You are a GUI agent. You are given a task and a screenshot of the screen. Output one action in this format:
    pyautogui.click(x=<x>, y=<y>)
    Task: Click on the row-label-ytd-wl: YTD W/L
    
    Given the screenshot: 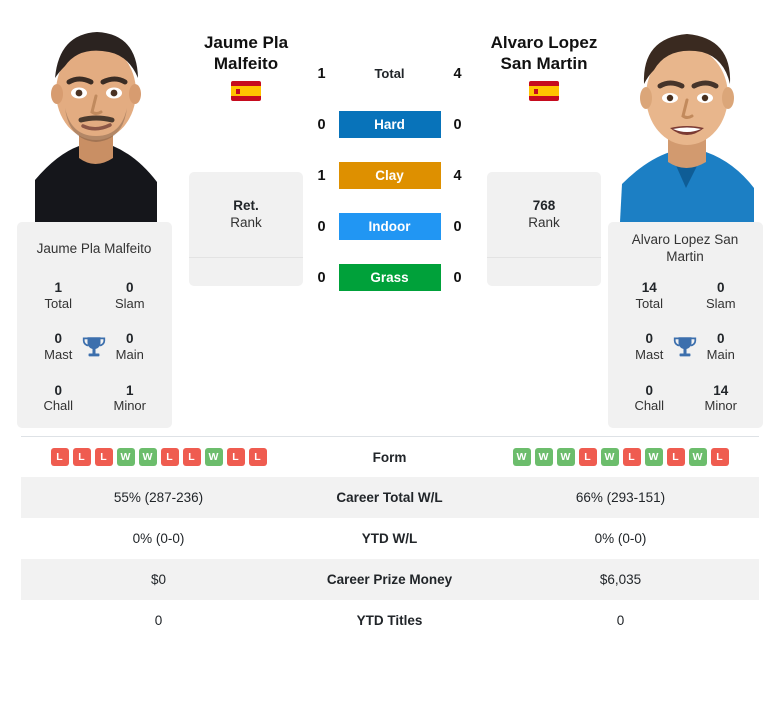 What is the action you would take?
    pyautogui.click(x=389, y=539)
    